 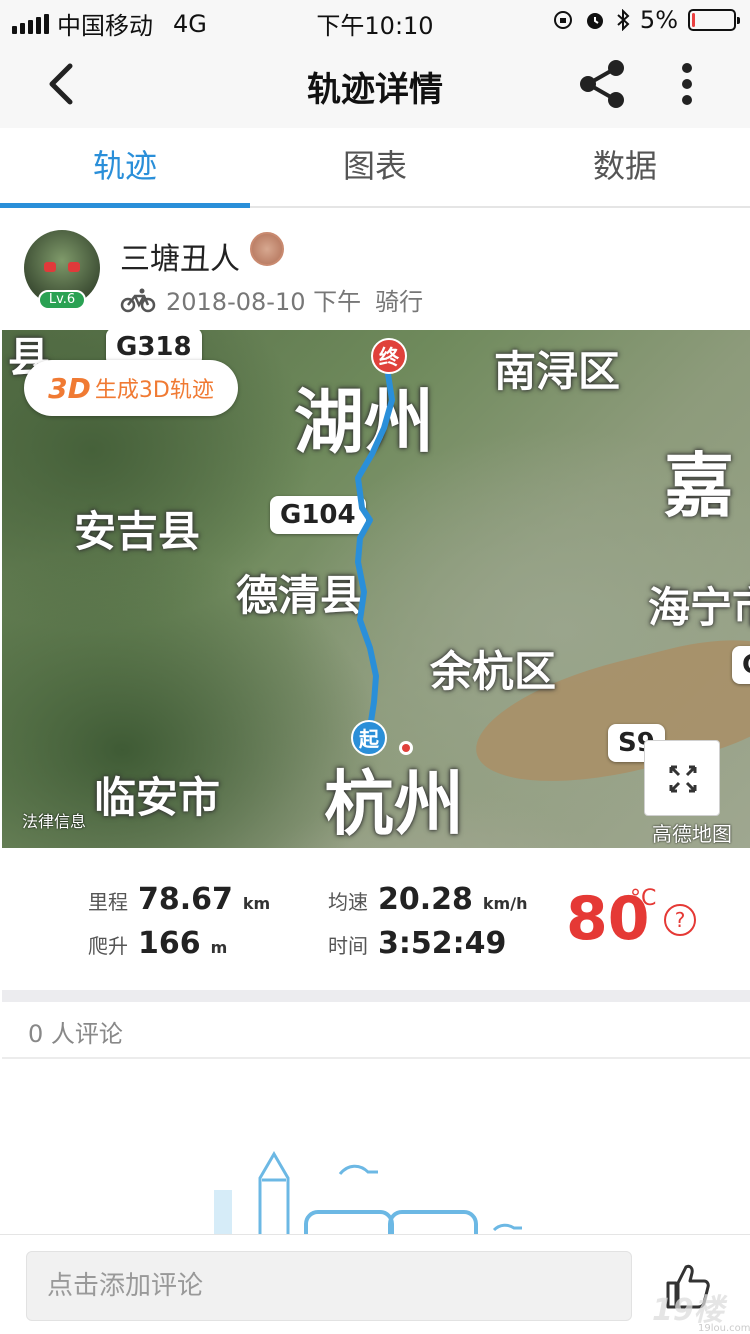 What do you see at coordinates (54, 820) in the screenshot?
I see `map-legal-link: 法律信息` at bounding box center [54, 820].